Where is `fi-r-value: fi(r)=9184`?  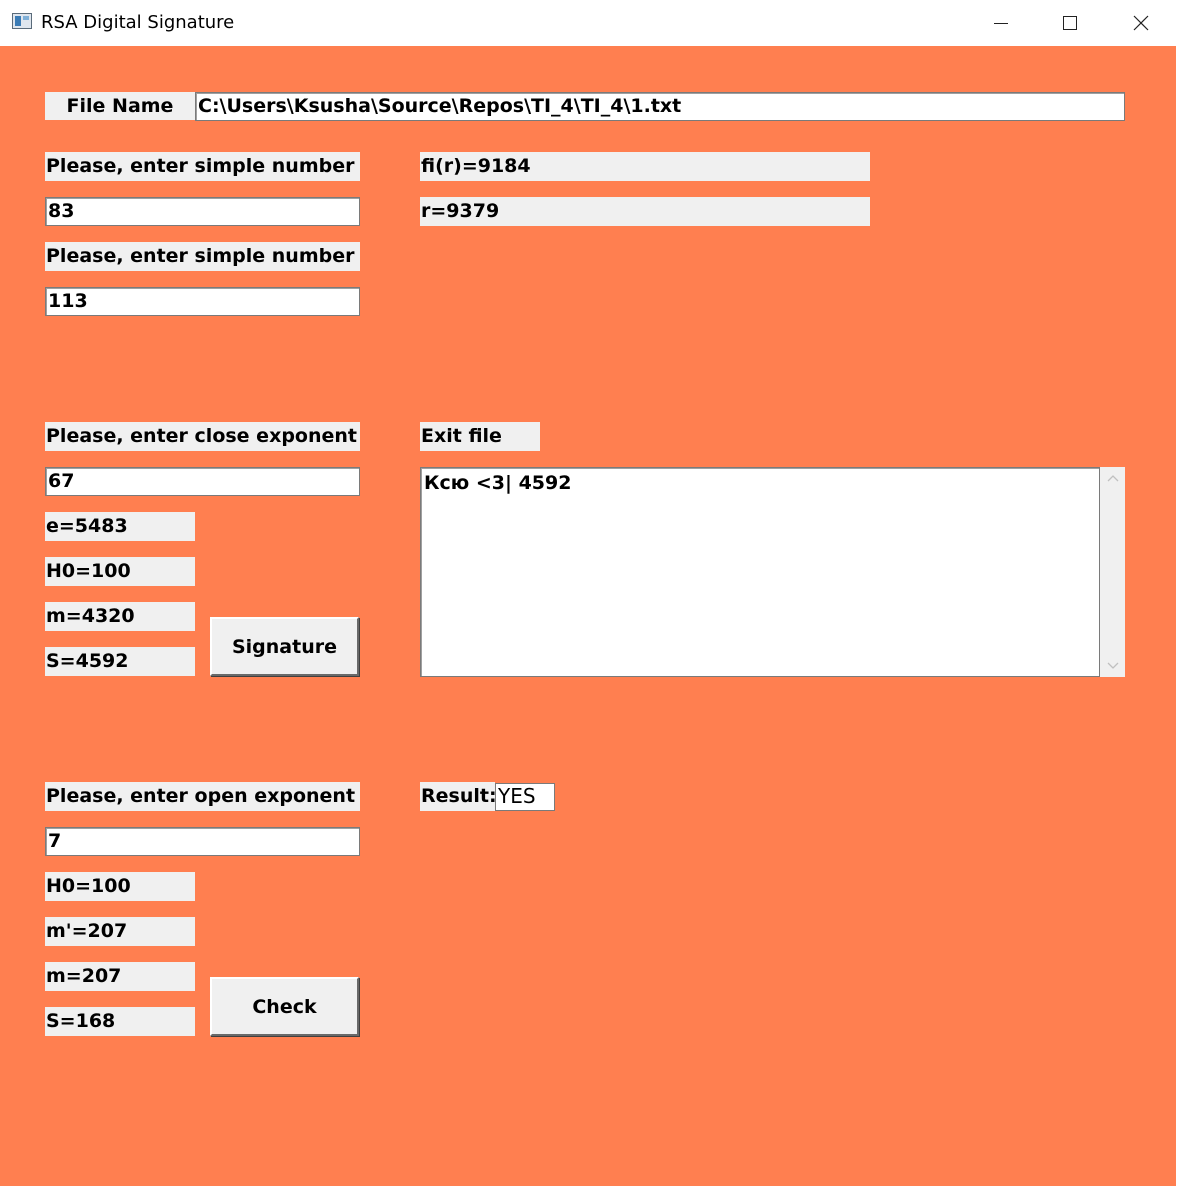 fi-r-value: fi(r)=9184 is located at coordinates (645, 166).